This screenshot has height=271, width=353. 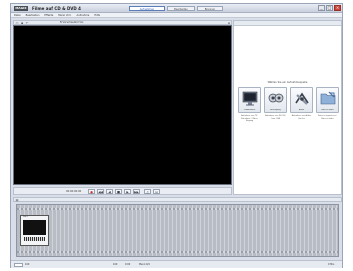 What do you see at coordinates (331, 264) in the screenshot?
I see `status-right: 0 Min.` at bounding box center [331, 264].